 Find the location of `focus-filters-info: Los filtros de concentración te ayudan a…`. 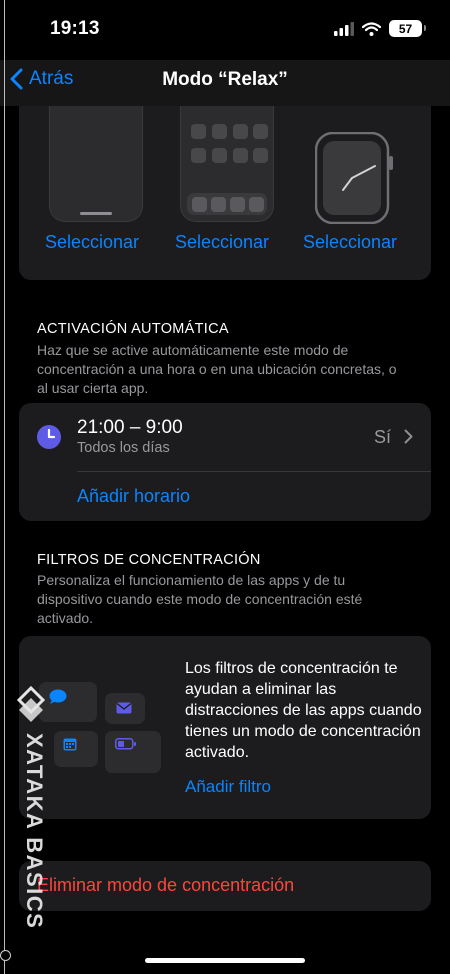

focus-filters-info: Los filtros de concentración te ayudan a… is located at coordinates (303, 710).